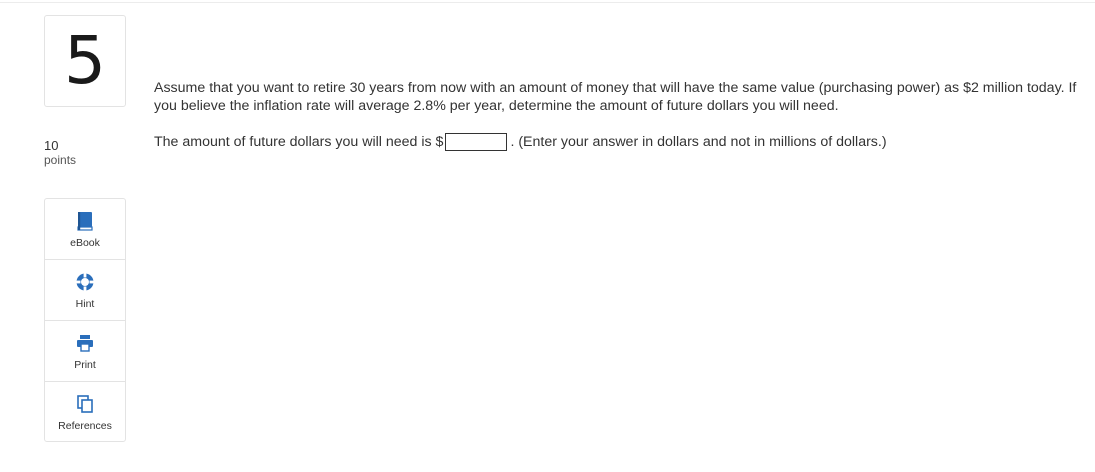 The height and width of the screenshot is (472, 1095). What do you see at coordinates (60, 160) in the screenshot?
I see `points-label: points` at bounding box center [60, 160].